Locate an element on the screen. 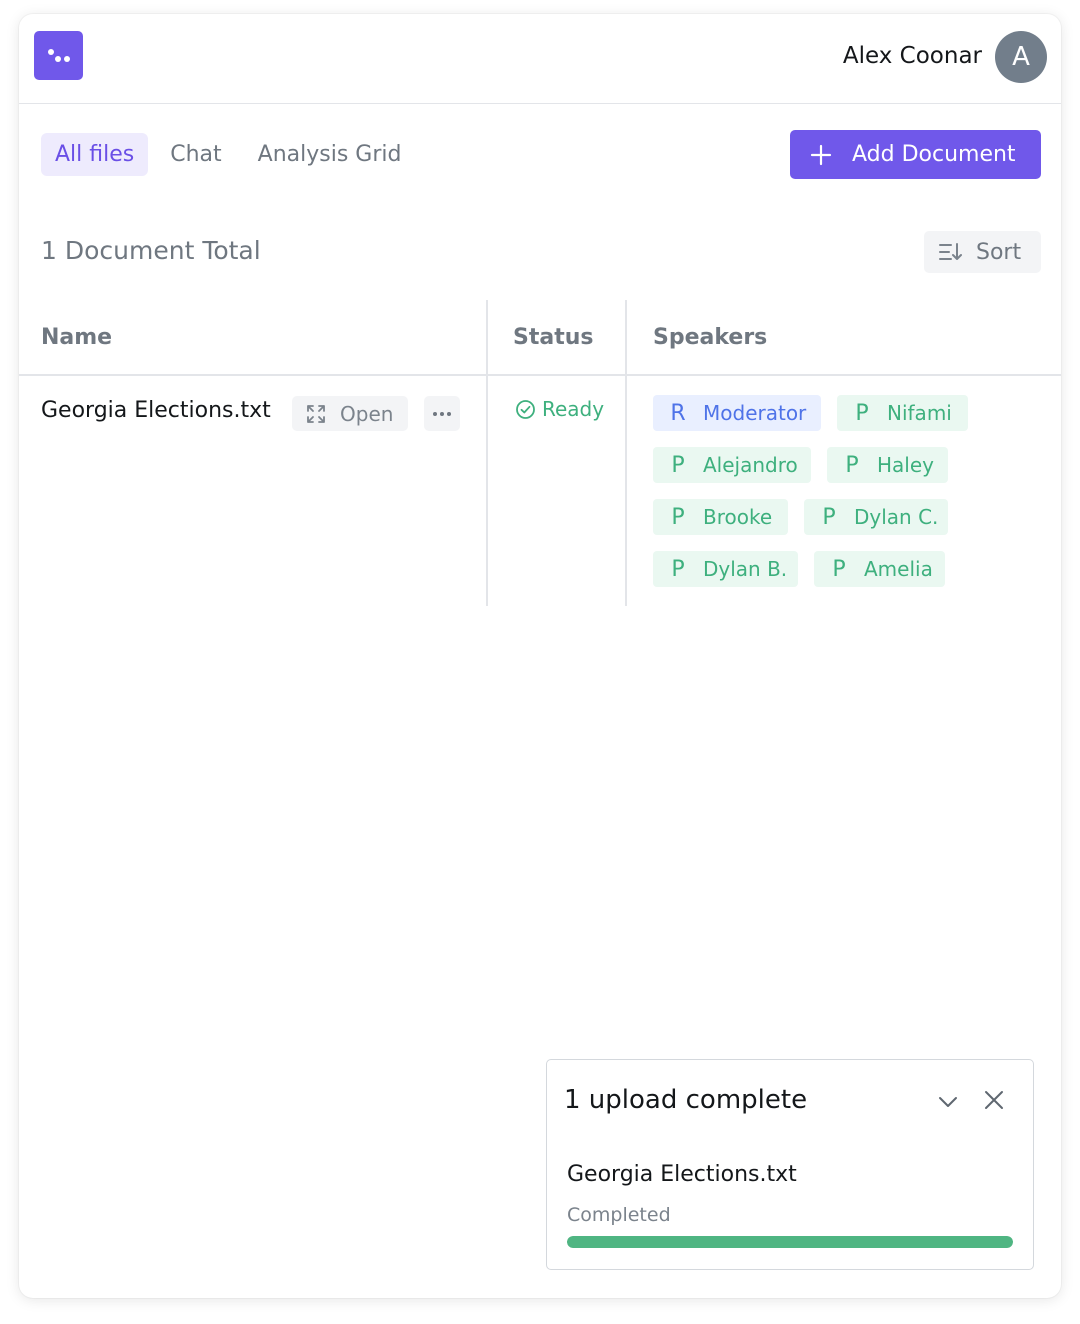  speaker-name: Brooke is located at coordinates (738, 517).